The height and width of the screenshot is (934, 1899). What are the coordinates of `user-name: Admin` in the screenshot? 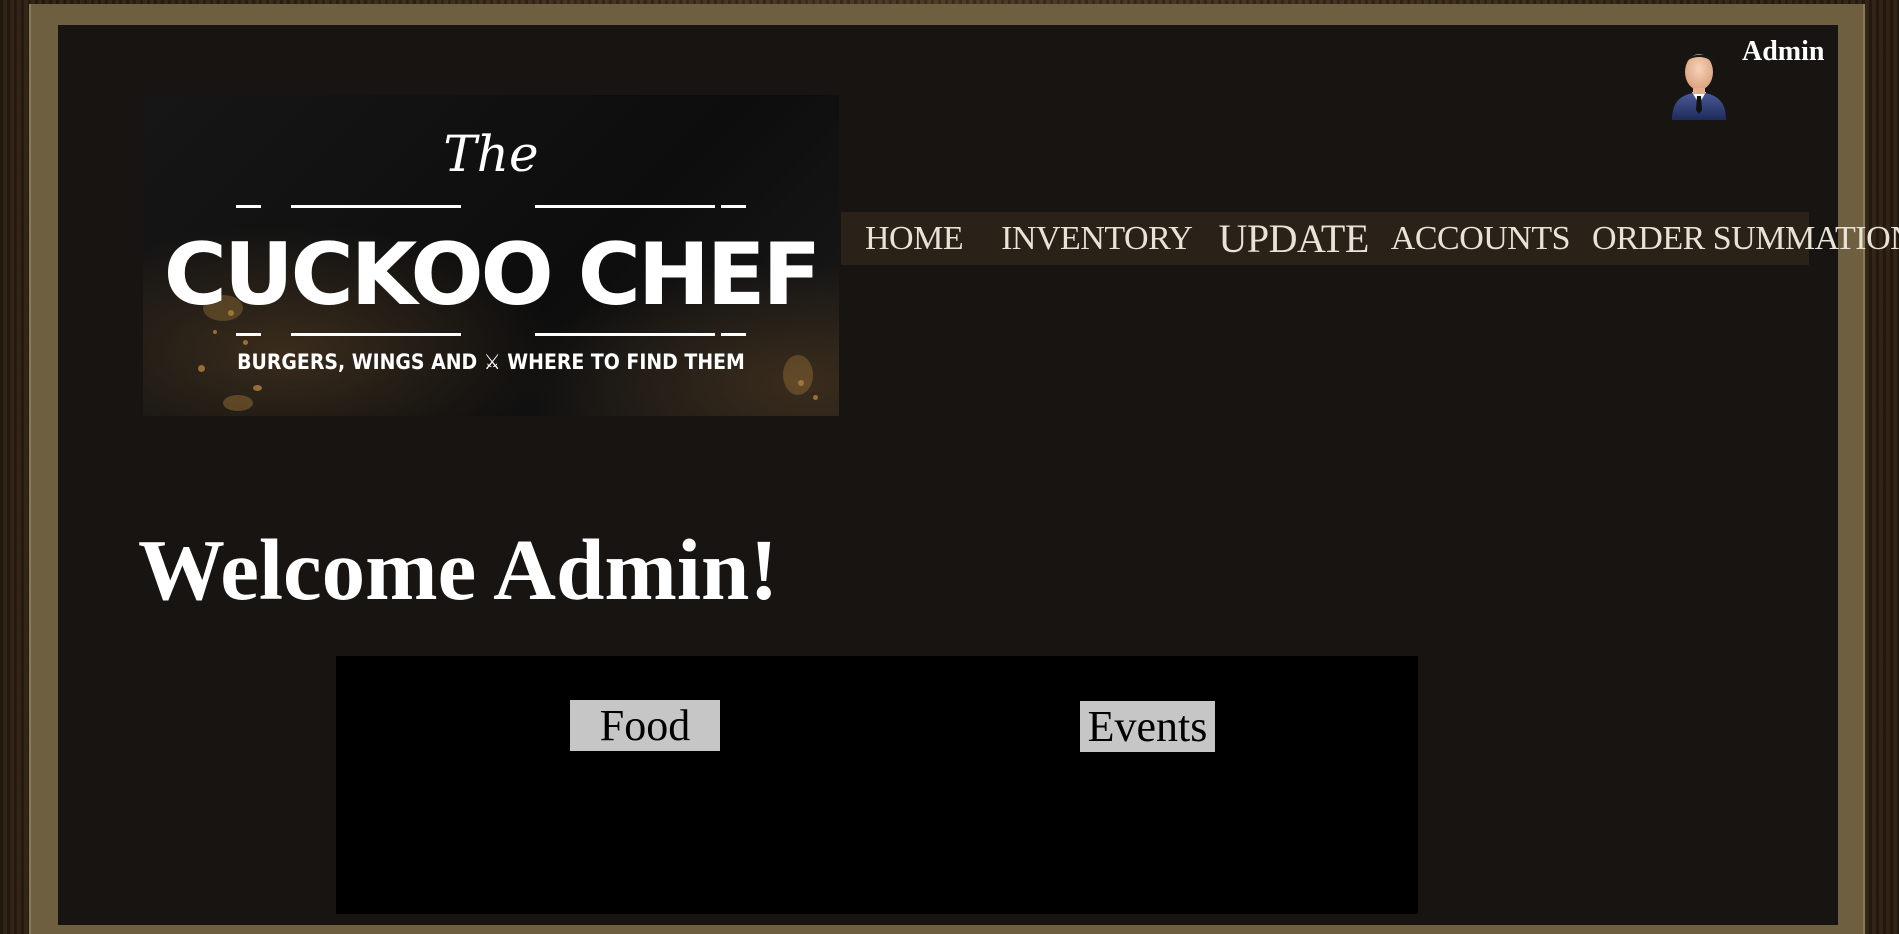 It's located at (1783, 52).